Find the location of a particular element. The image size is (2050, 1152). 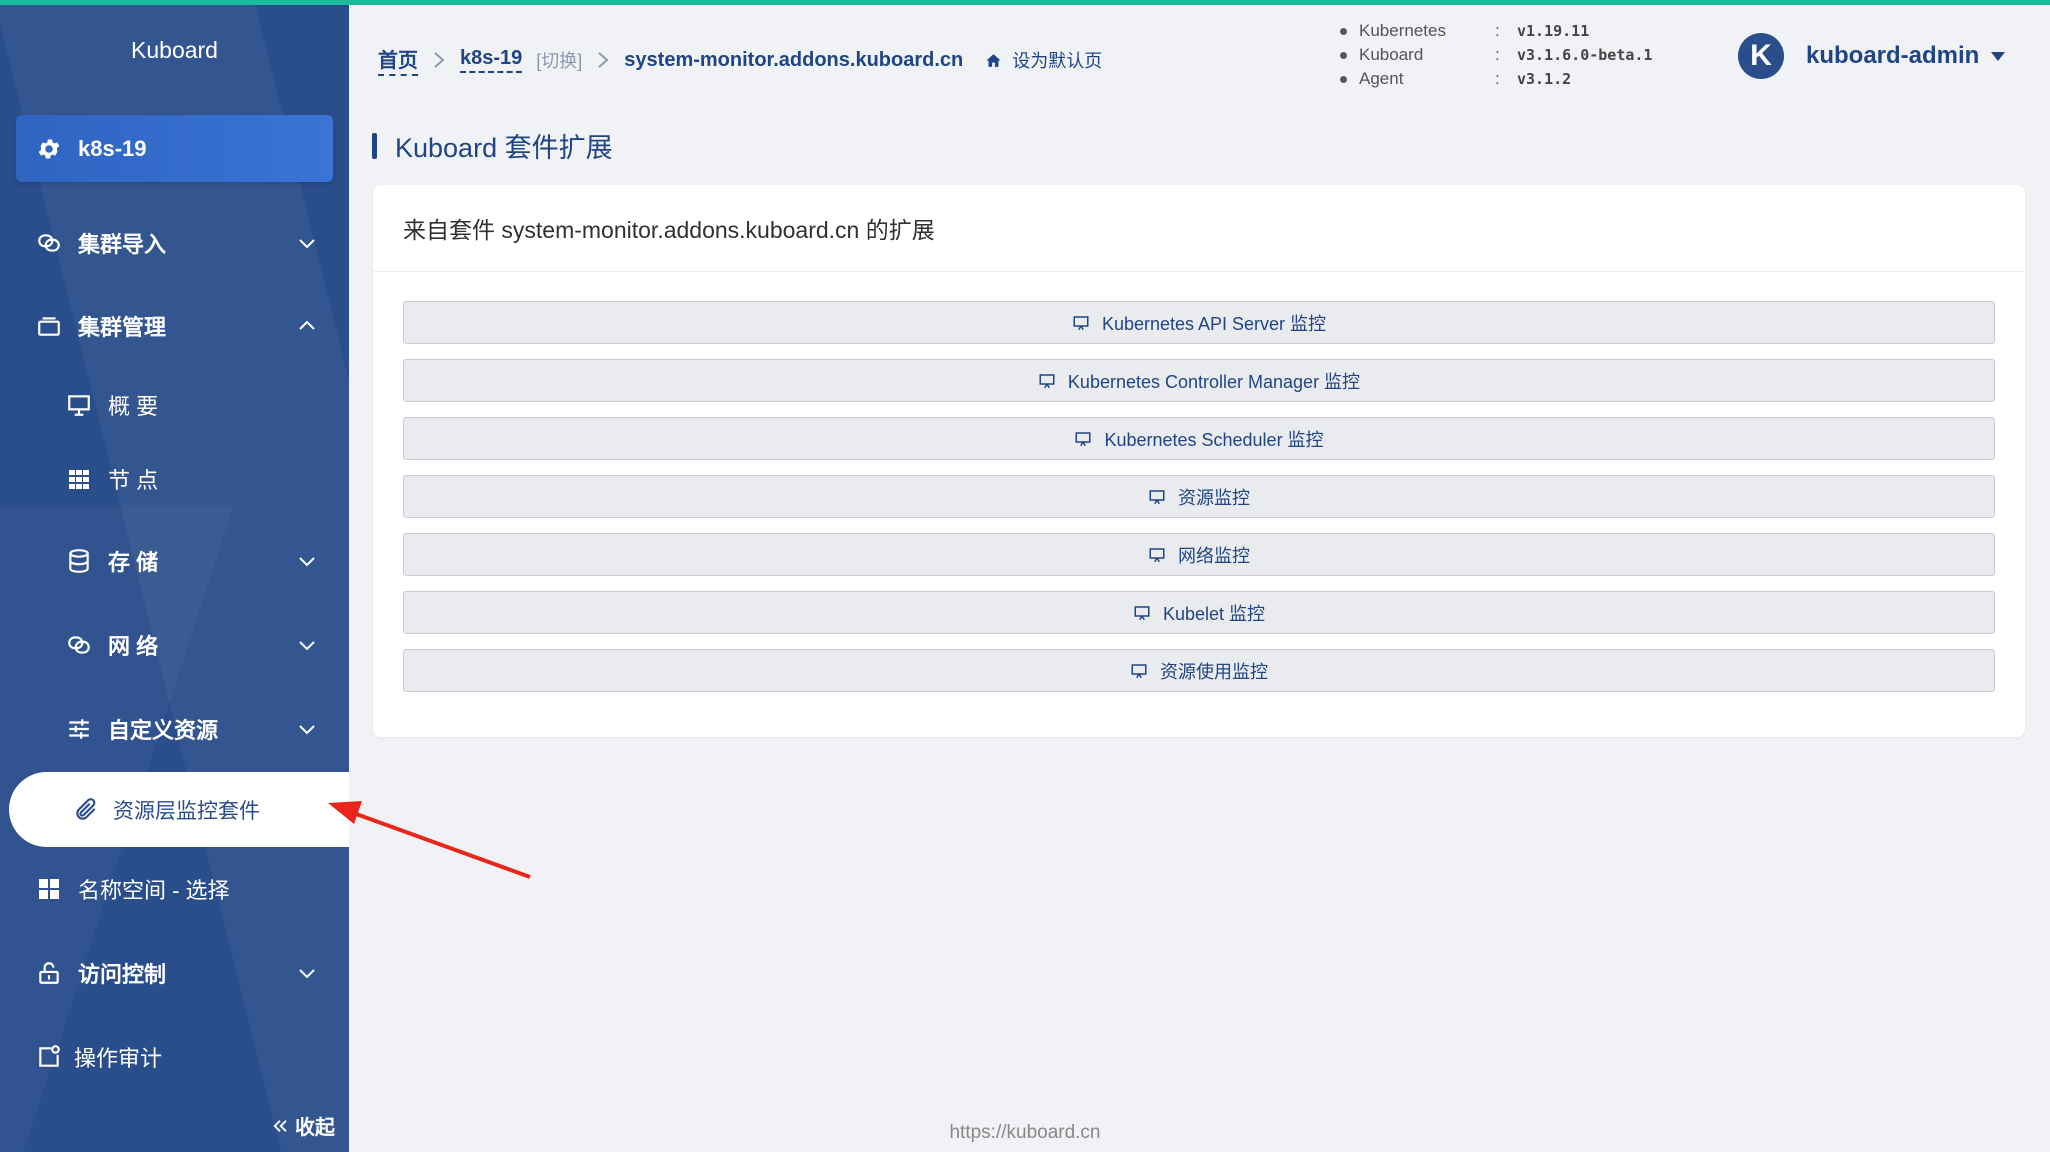

footer-link: https://kuboard.cn is located at coordinates (1024, 1132).